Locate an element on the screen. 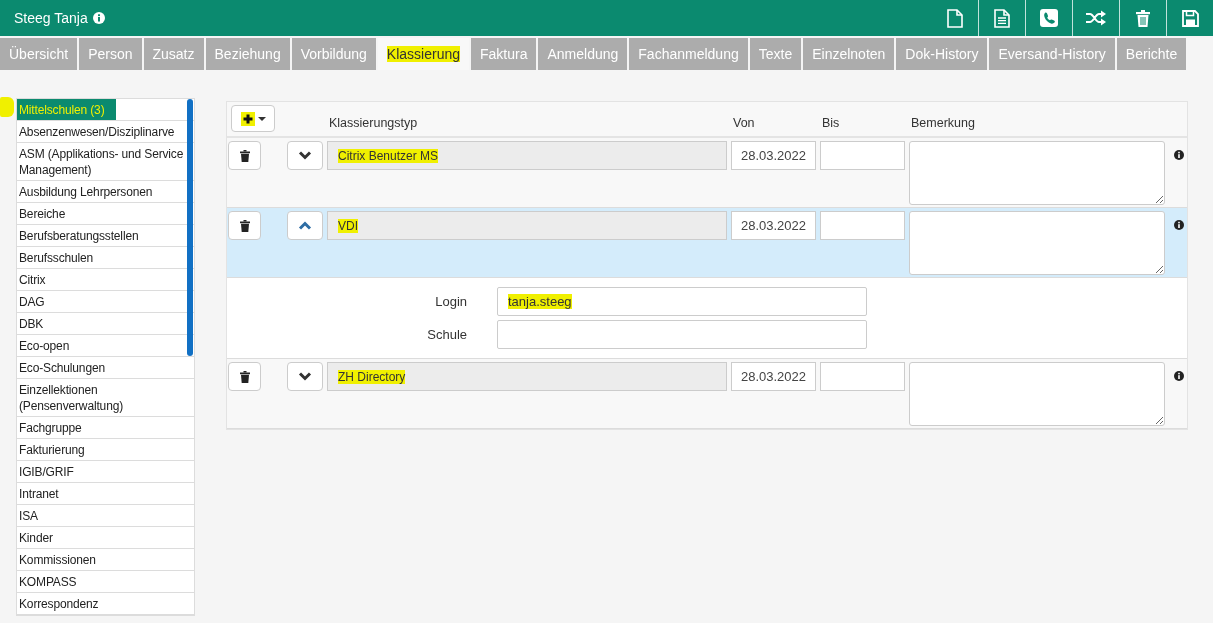 The image size is (1213, 623). category-item: ASM (Applikations- und Service Management) is located at coordinates (105, 161).